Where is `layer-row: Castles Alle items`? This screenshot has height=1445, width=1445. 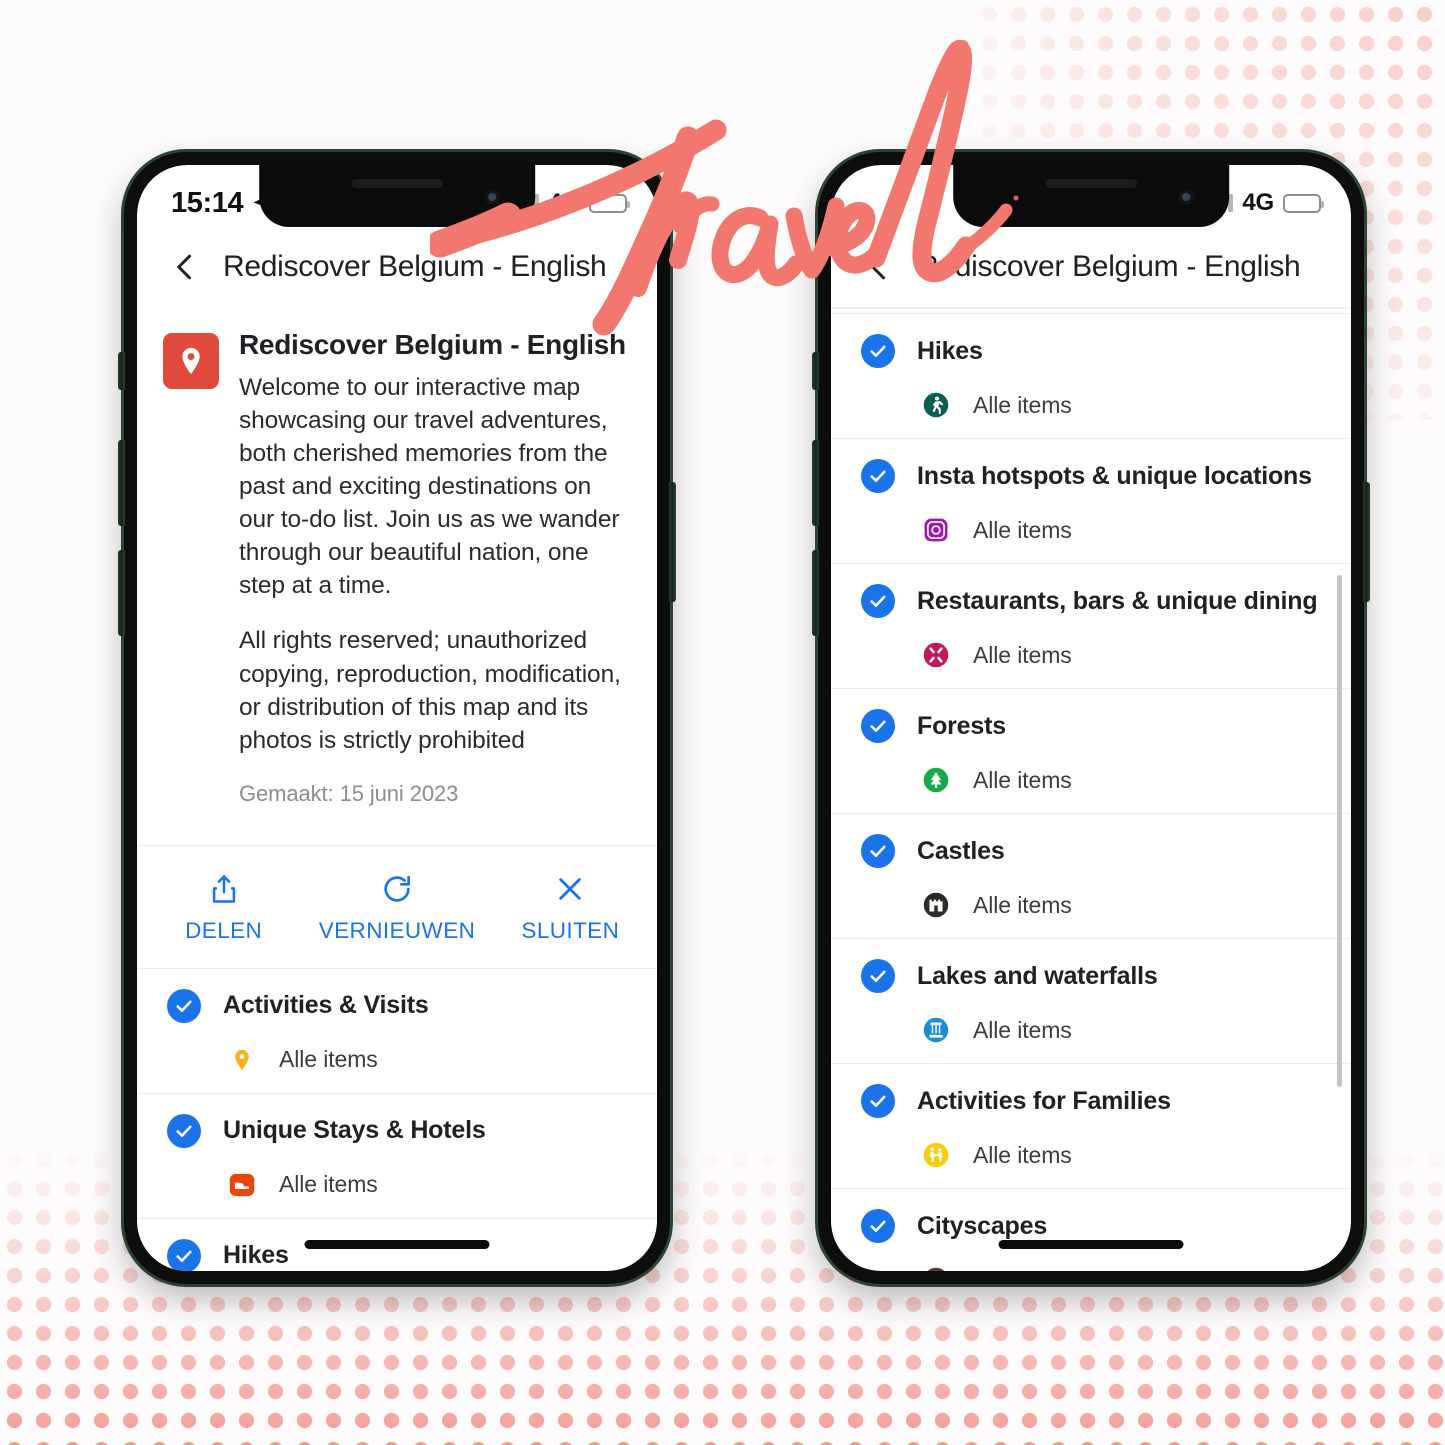
layer-row: Castles Alle items is located at coordinates (1091, 876).